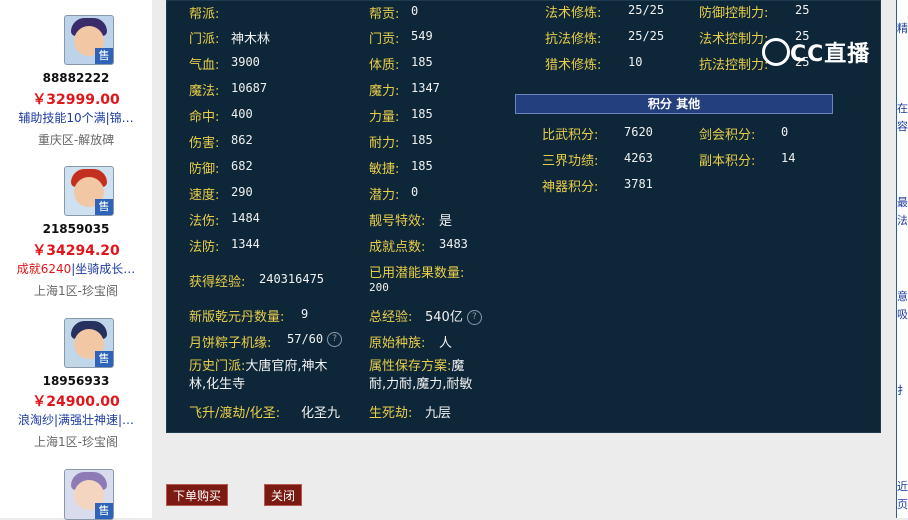 The image size is (908, 520). Describe the element at coordinates (788, 158) in the screenshot. I see `dungeon-score-value: 14` at that location.